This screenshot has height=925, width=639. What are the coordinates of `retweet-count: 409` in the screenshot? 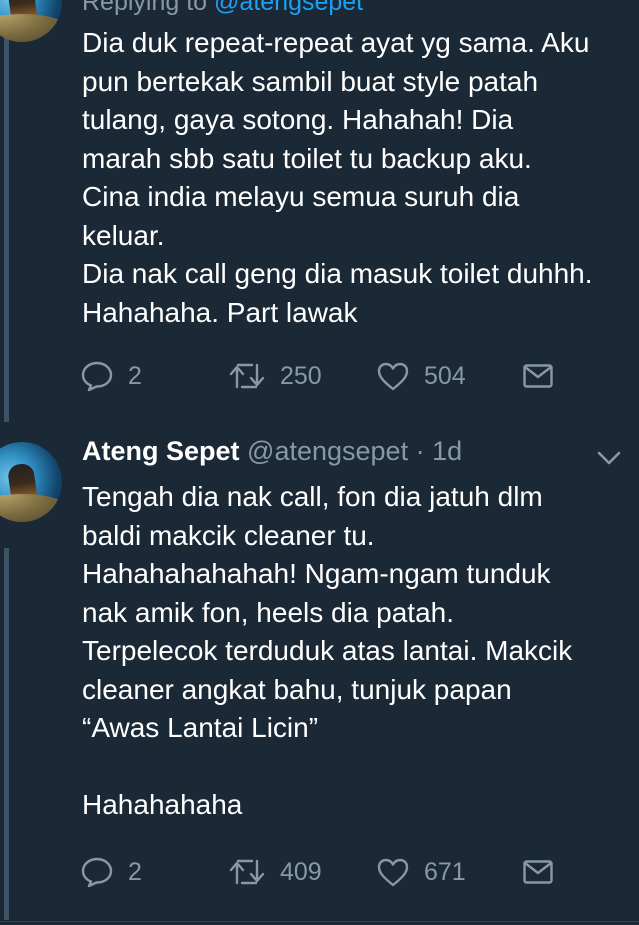 It's located at (301, 871).